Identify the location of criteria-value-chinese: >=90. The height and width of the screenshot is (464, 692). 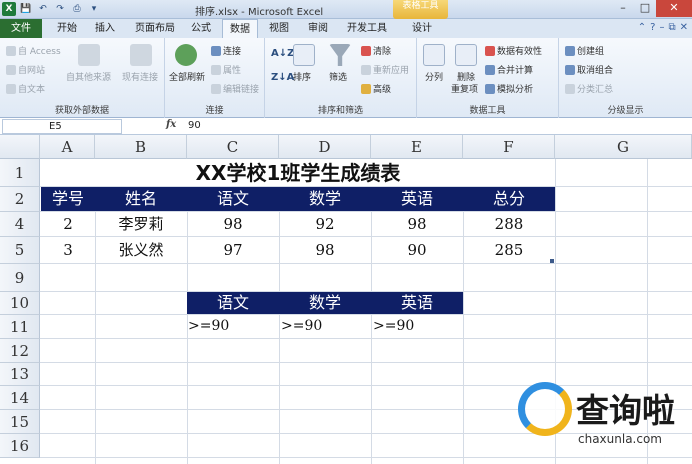
(208, 326).